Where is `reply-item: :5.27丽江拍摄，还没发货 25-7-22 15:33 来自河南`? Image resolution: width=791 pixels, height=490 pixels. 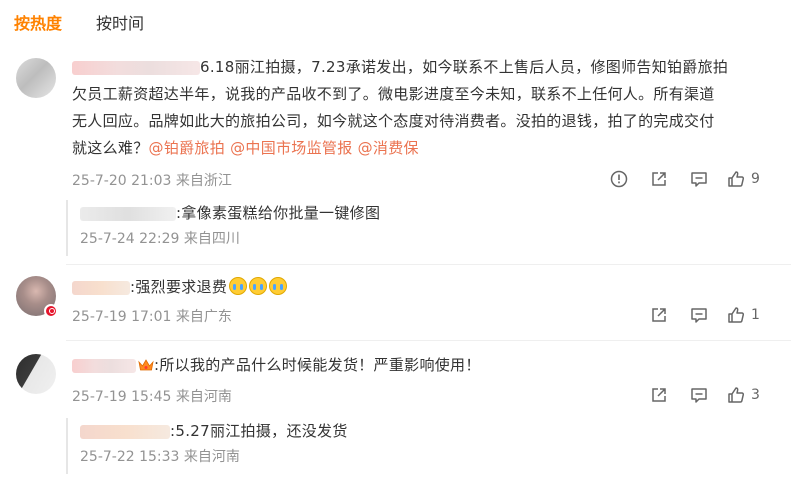 reply-item: :5.27丽江拍摄，还没发货 25-7-22 15:33 来自河南 is located at coordinates (207, 446).